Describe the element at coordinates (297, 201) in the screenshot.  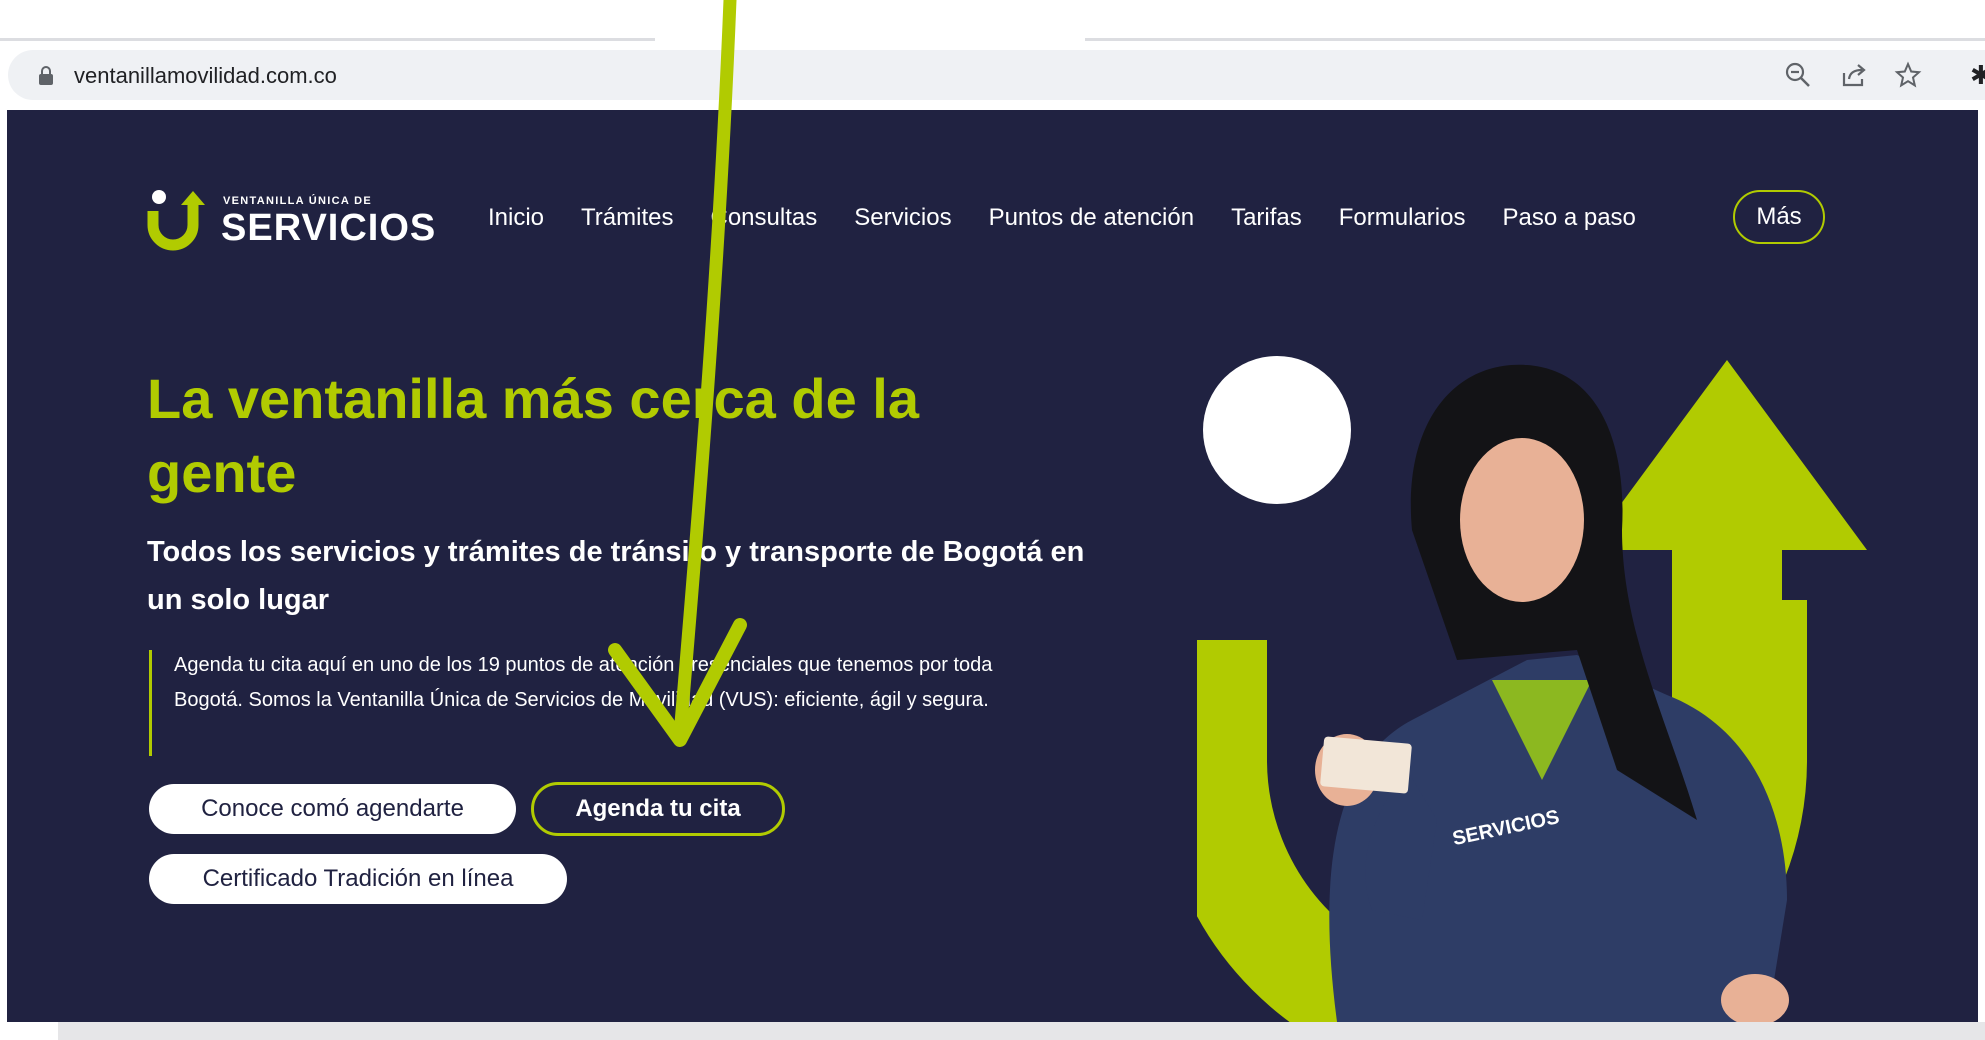
I see `logo-subtitle: VENTANILLA ÚNICA DE` at that location.